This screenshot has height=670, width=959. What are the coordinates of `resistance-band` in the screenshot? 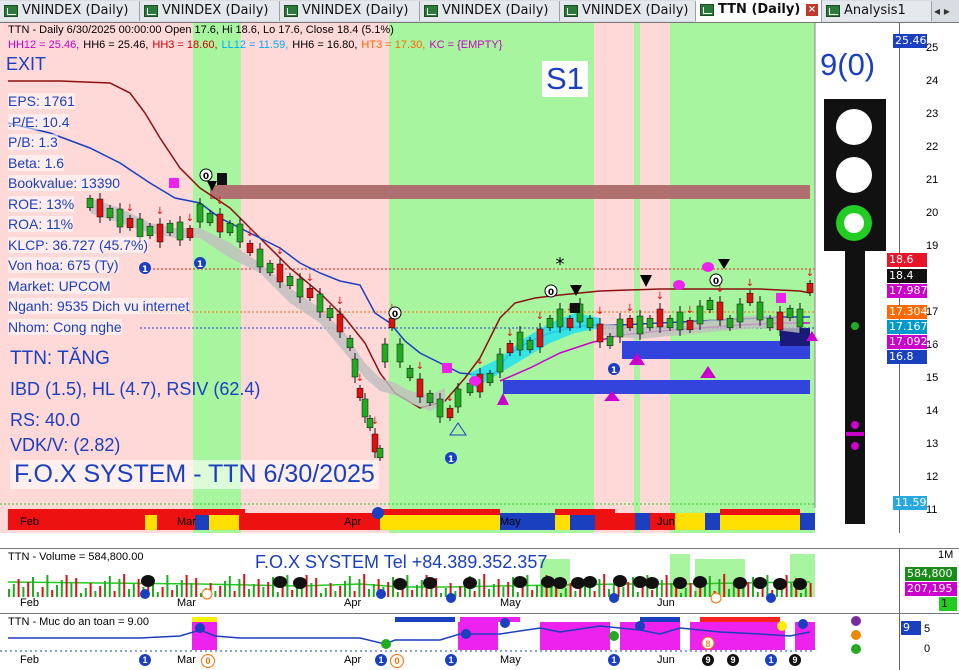 It's located at (510, 192).